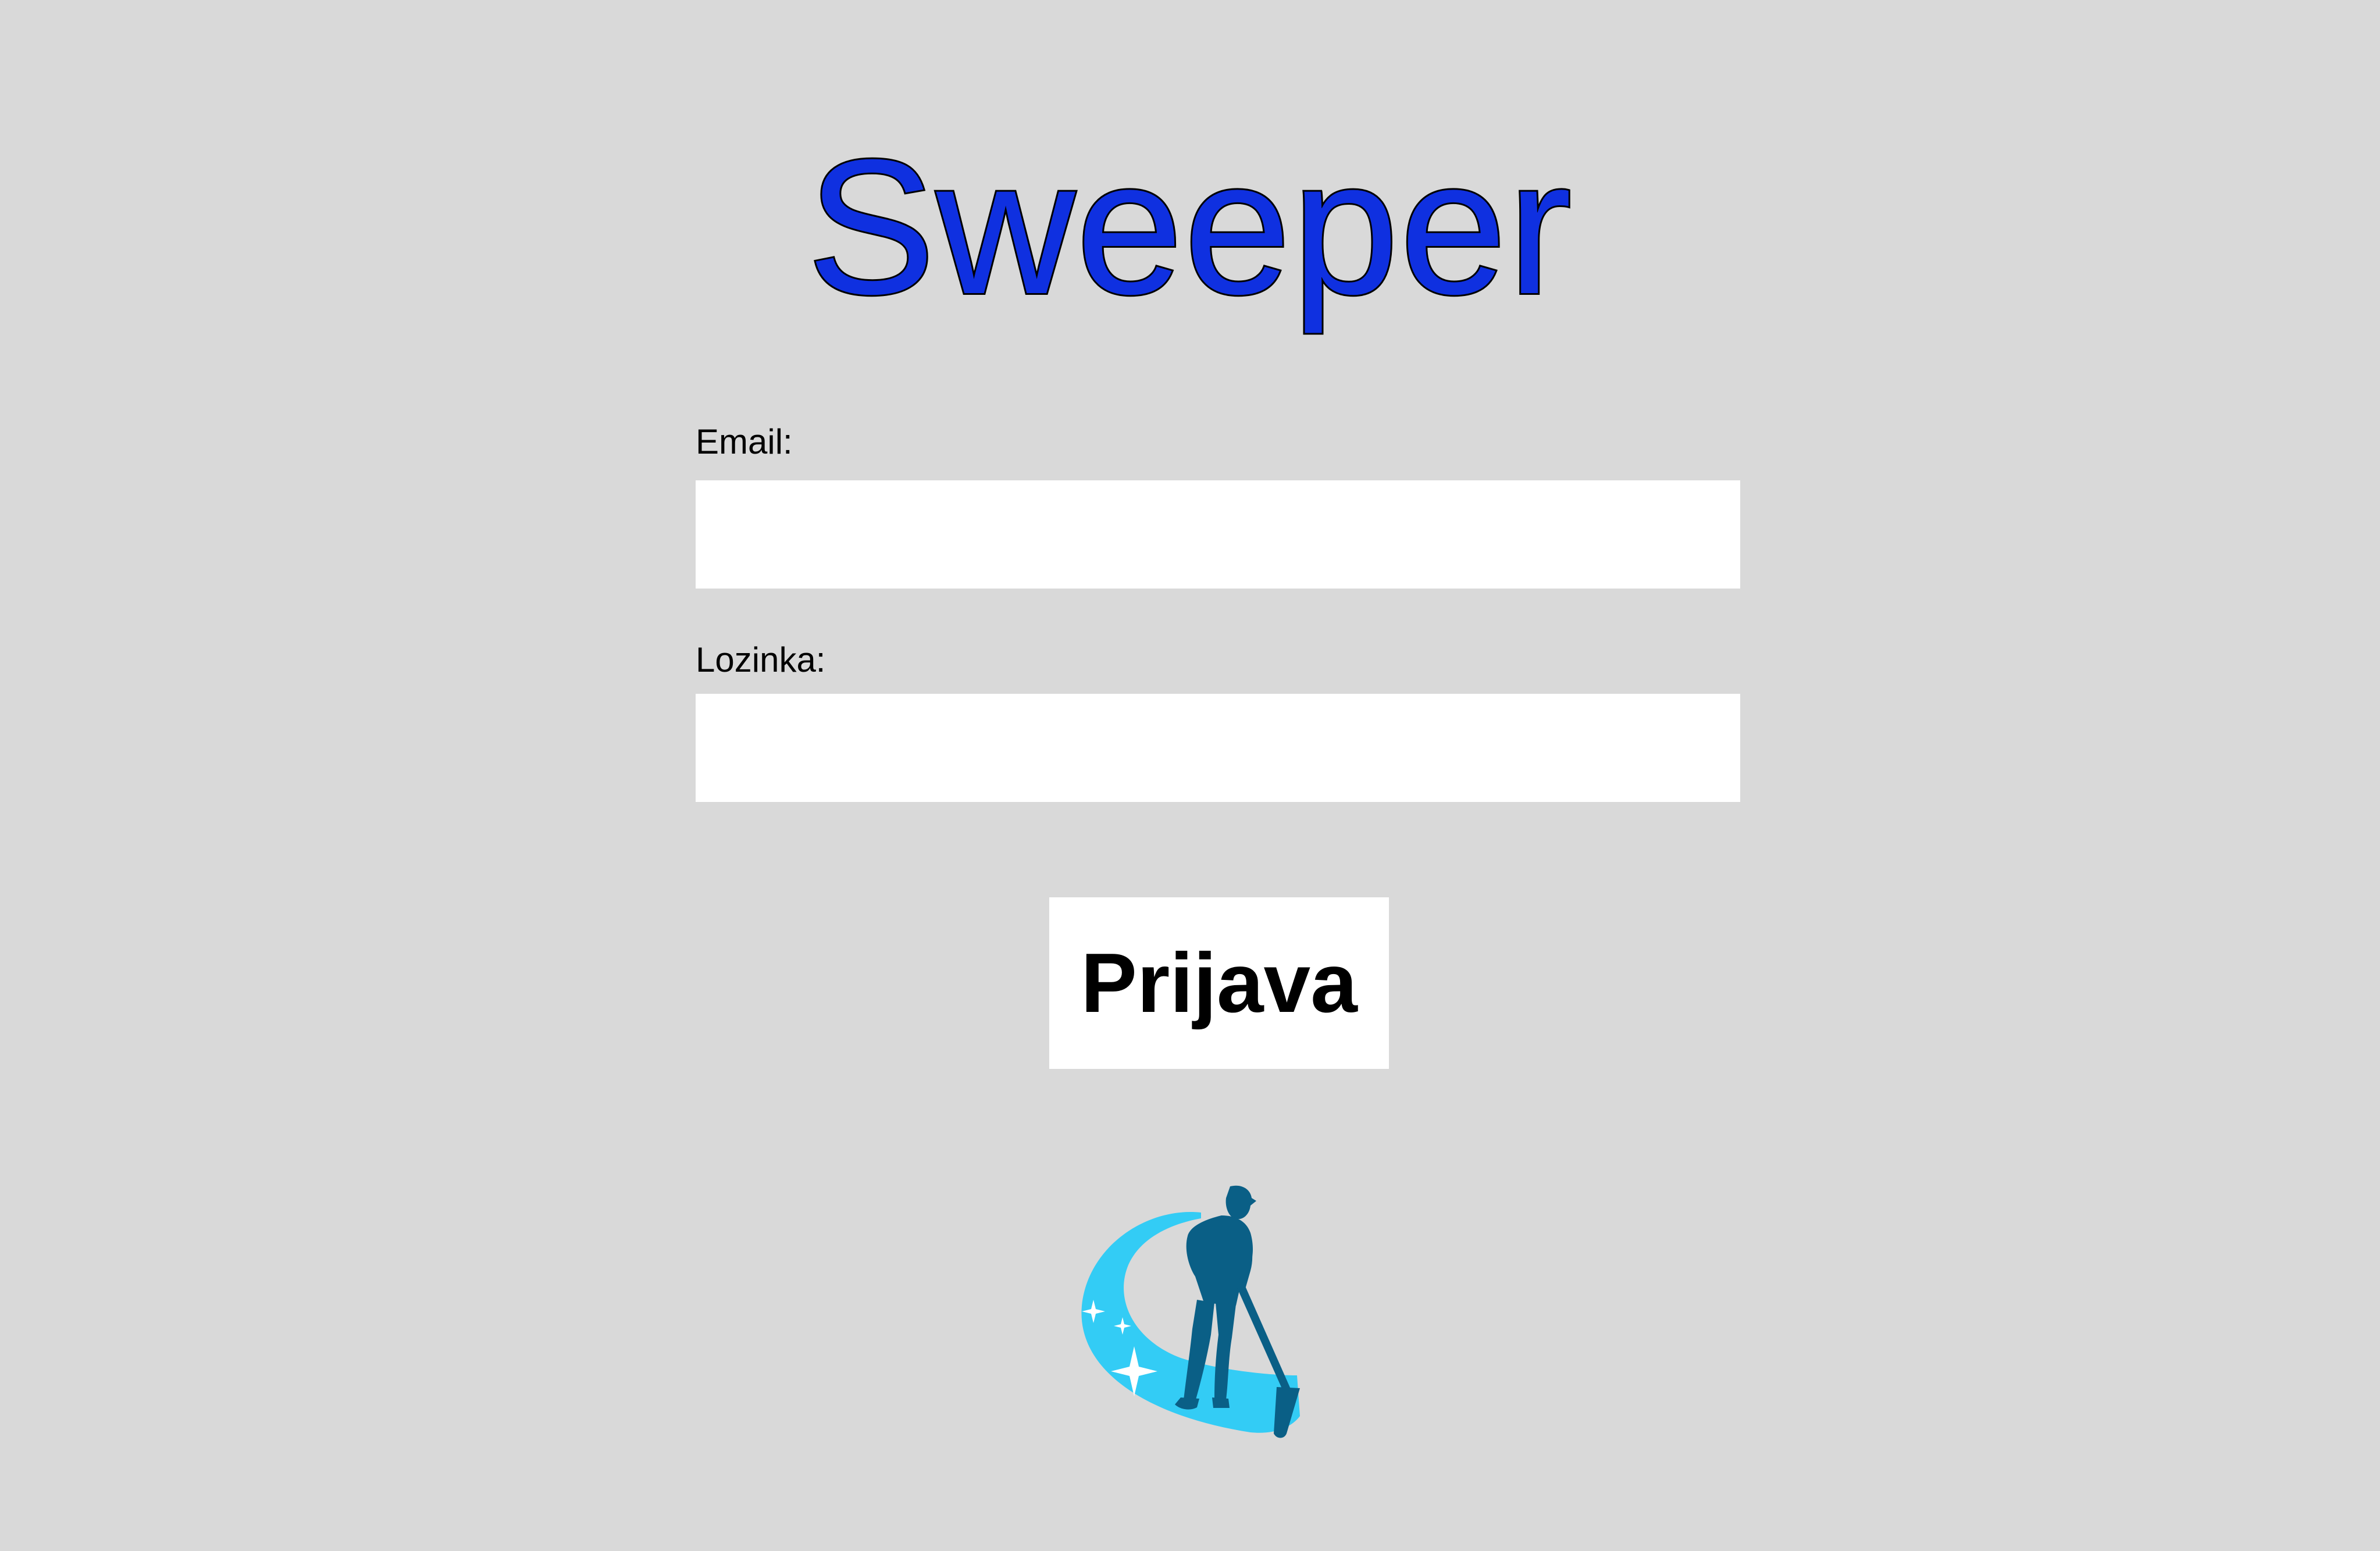 This screenshot has width=2380, height=1551. What do you see at coordinates (1218, 748) in the screenshot?
I see `password-field` at bounding box center [1218, 748].